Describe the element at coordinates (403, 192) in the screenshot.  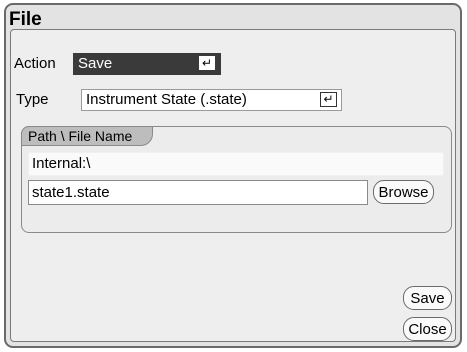
I see `browse-button: Browse` at that location.